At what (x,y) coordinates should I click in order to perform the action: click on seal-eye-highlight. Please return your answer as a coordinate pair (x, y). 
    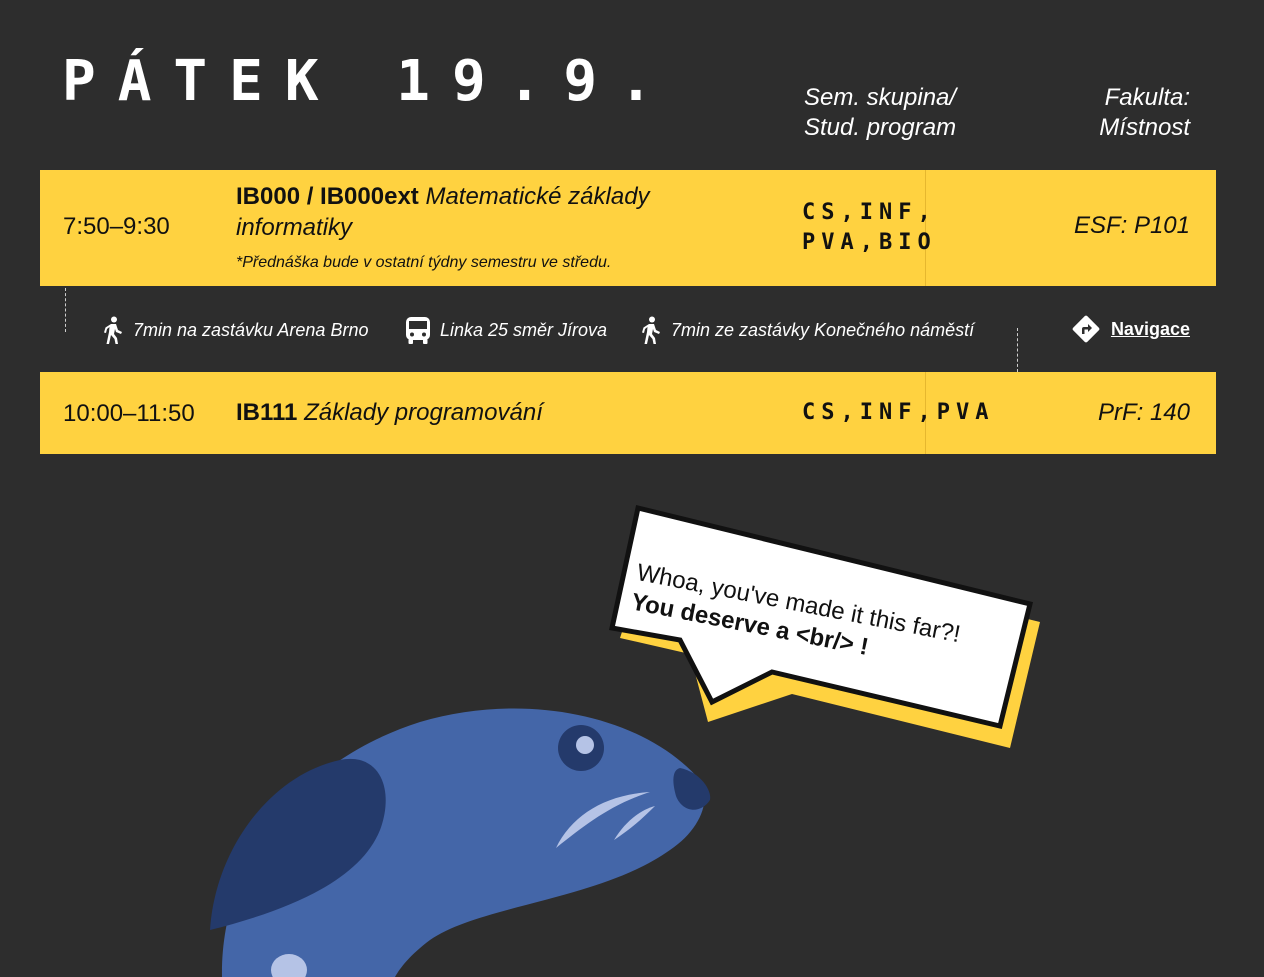
    Looking at the image, I should click on (585, 745).